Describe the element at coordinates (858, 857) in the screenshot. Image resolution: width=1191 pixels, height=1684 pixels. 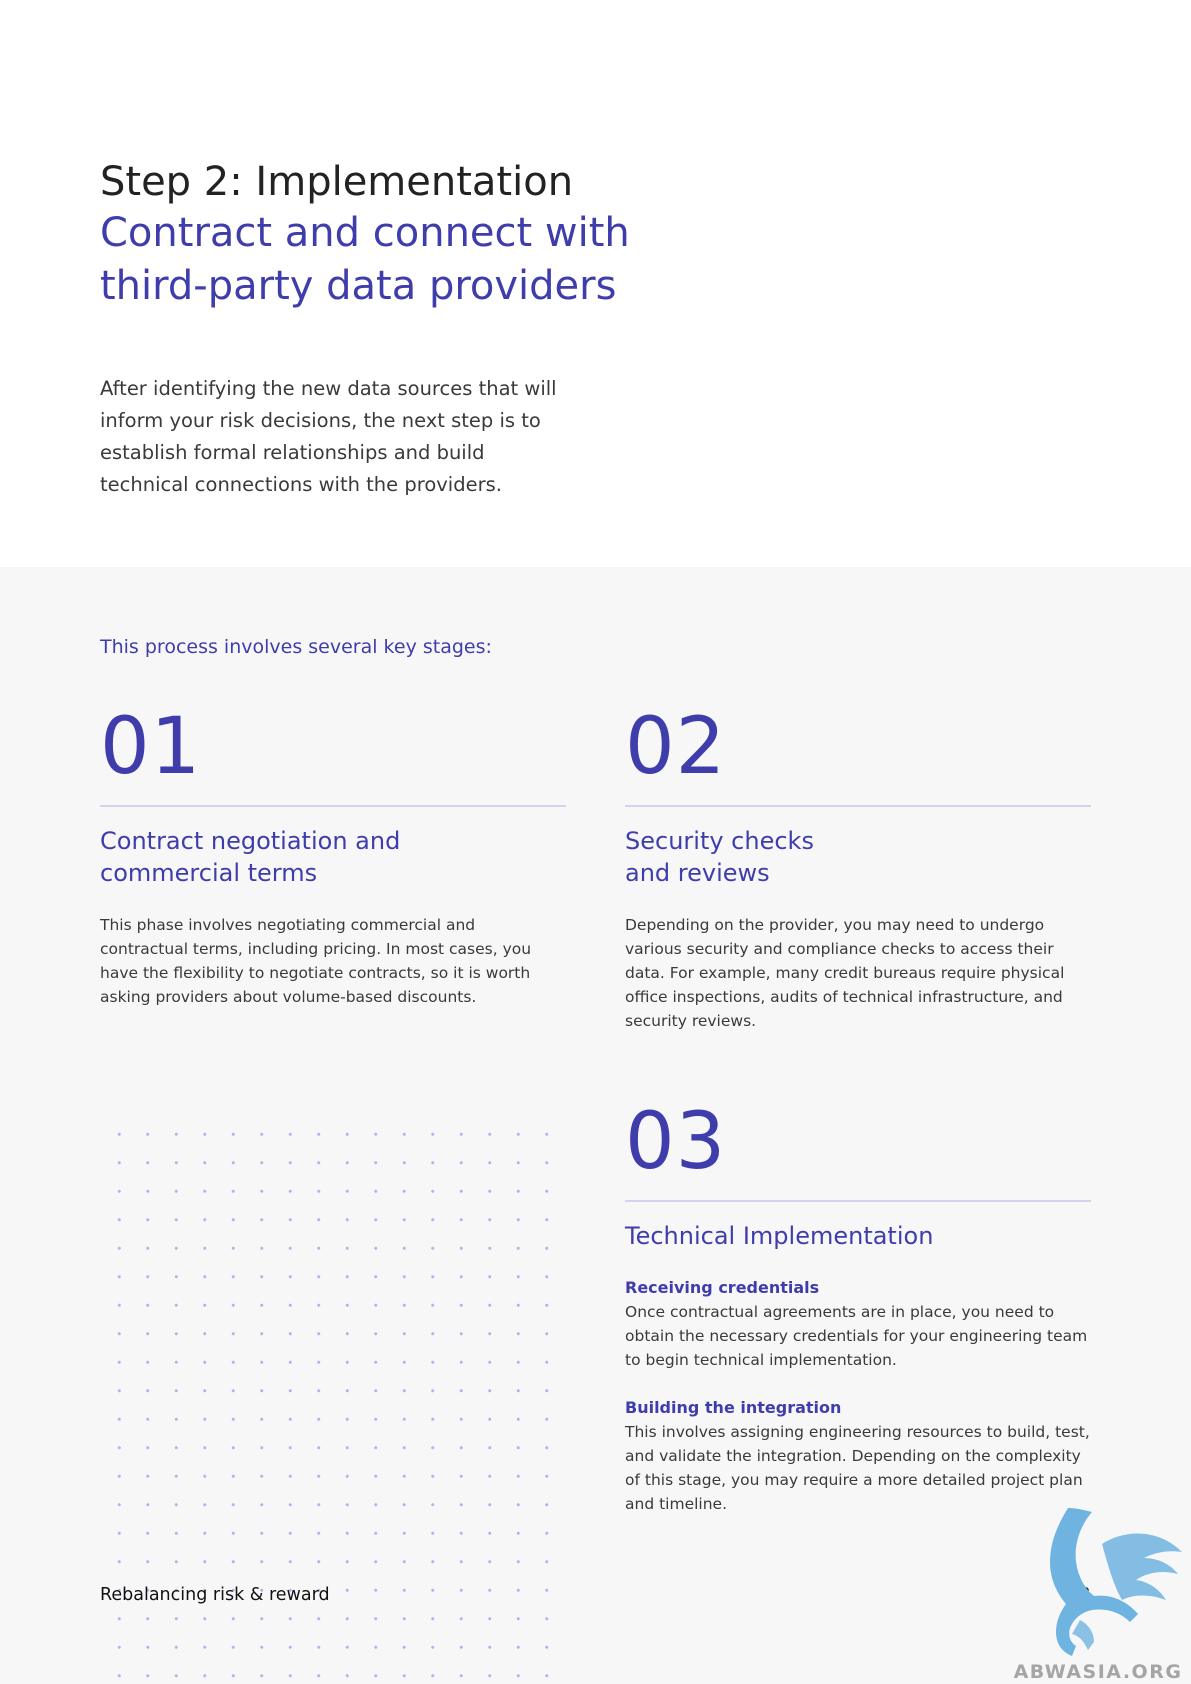
I see `stage-title: Security checks and reviews` at that location.